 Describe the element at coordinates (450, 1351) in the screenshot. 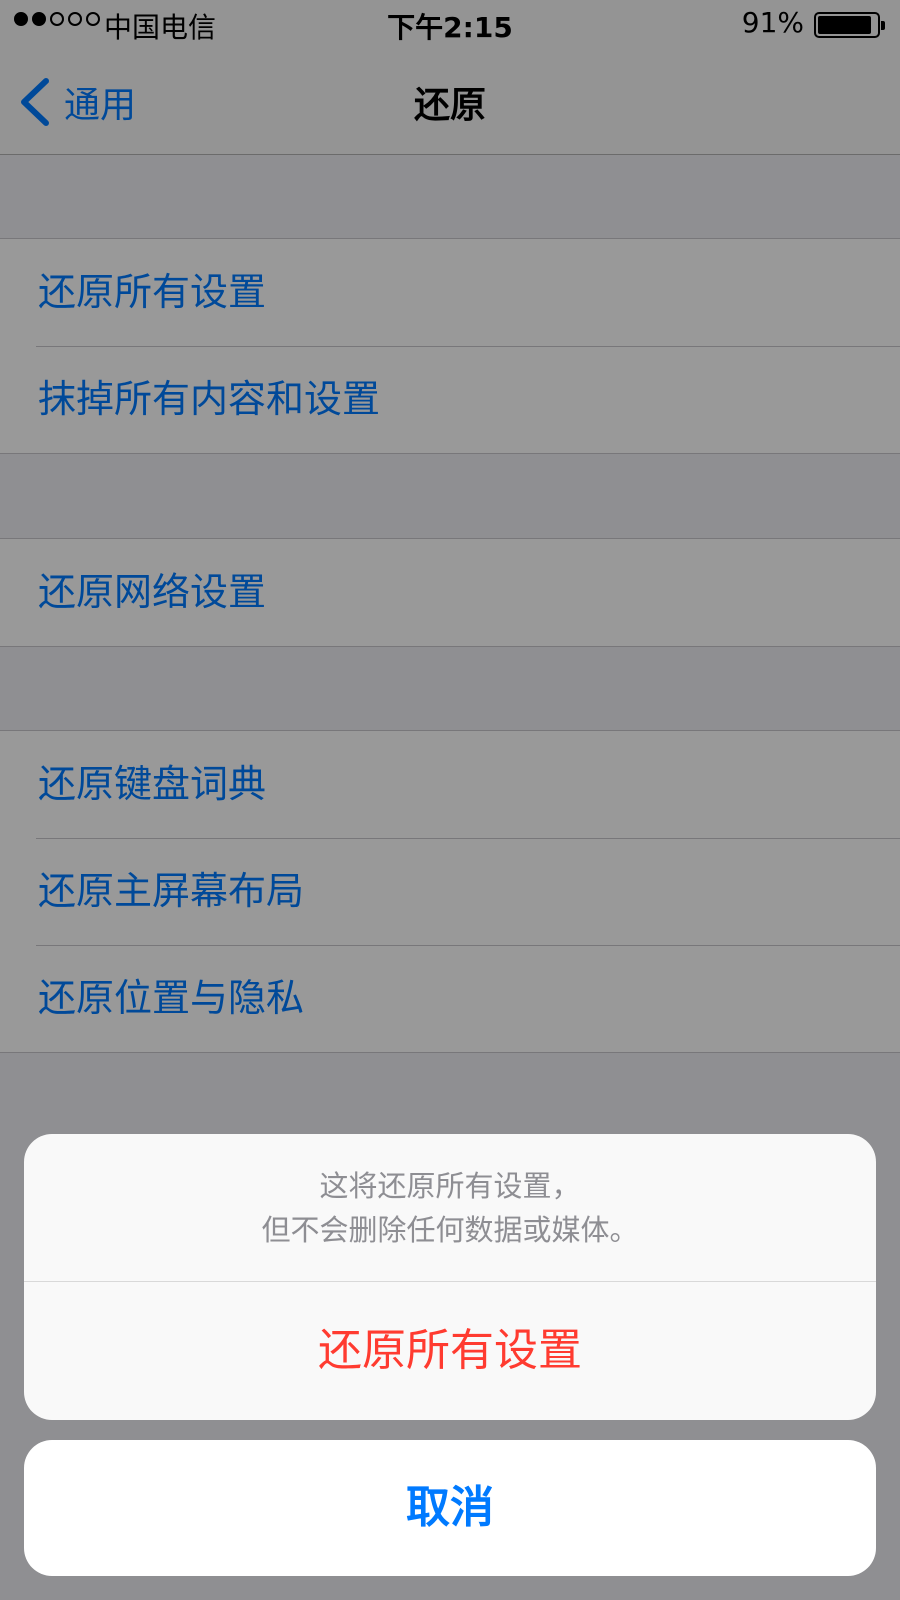

I see `confirm-reset-all-settings-button: 还原所有设置` at that location.